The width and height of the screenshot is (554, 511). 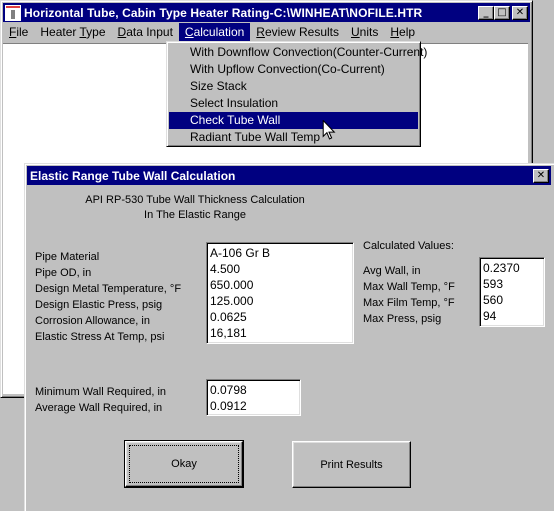 What do you see at coordinates (293, 120) in the screenshot?
I see `menu-item-check-tube-wall: Check Tube Wall` at bounding box center [293, 120].